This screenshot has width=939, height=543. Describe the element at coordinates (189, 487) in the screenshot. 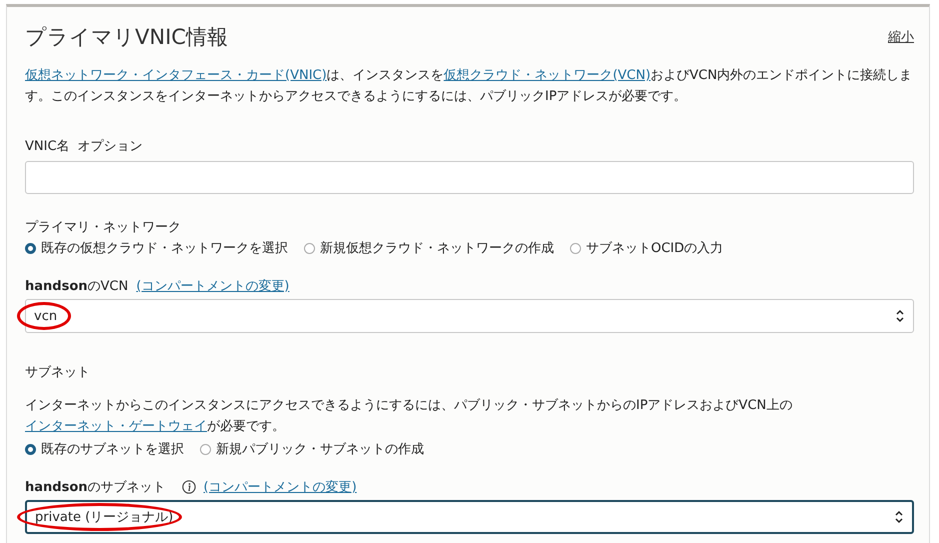

I see `info-icon` at that location.